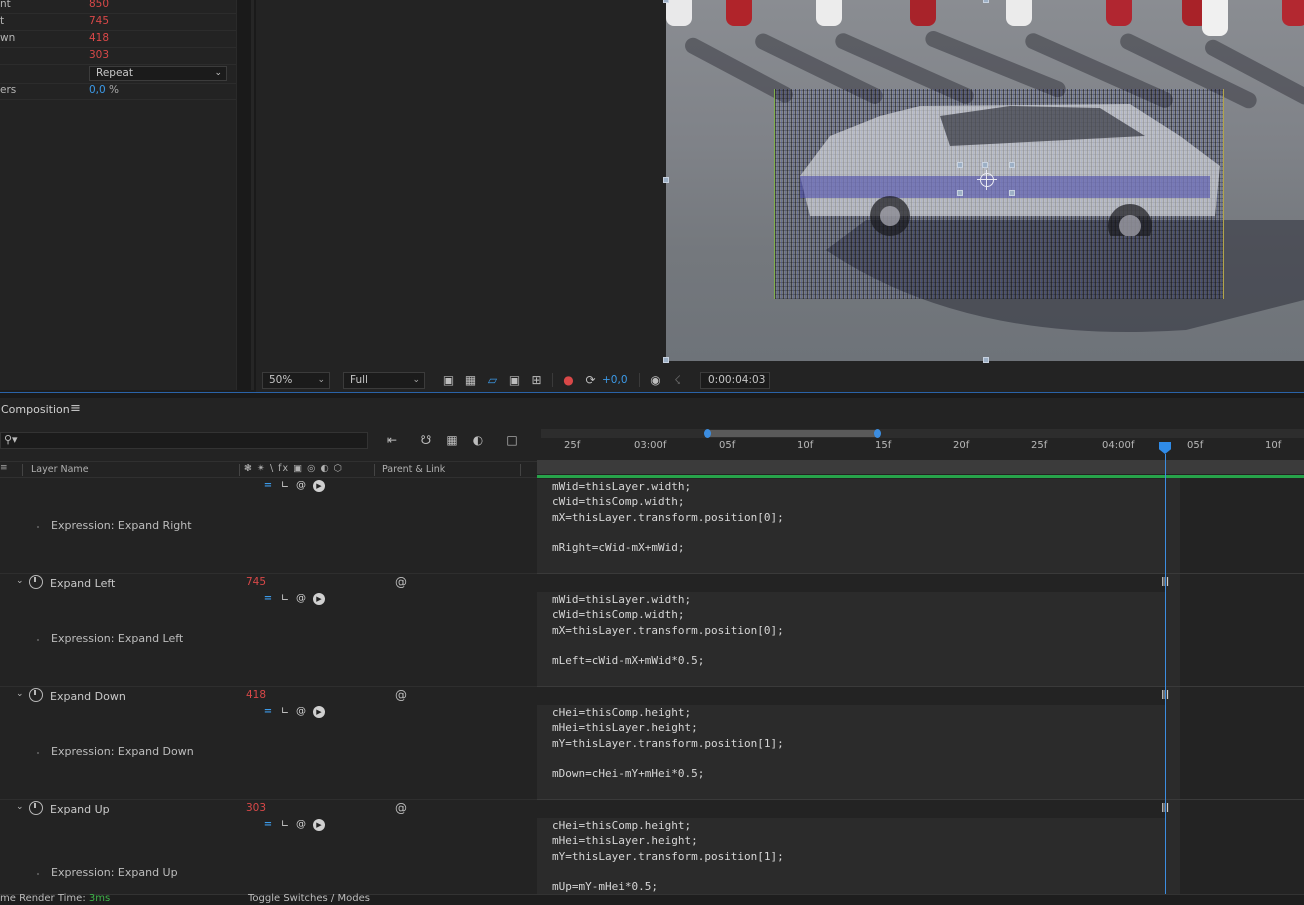 The image size is (1304, 905). What do you see at coordinates (470, 380) in the screenshot?
I see `transparency-grid-icon: ▦` at bounding box center [470, 380].